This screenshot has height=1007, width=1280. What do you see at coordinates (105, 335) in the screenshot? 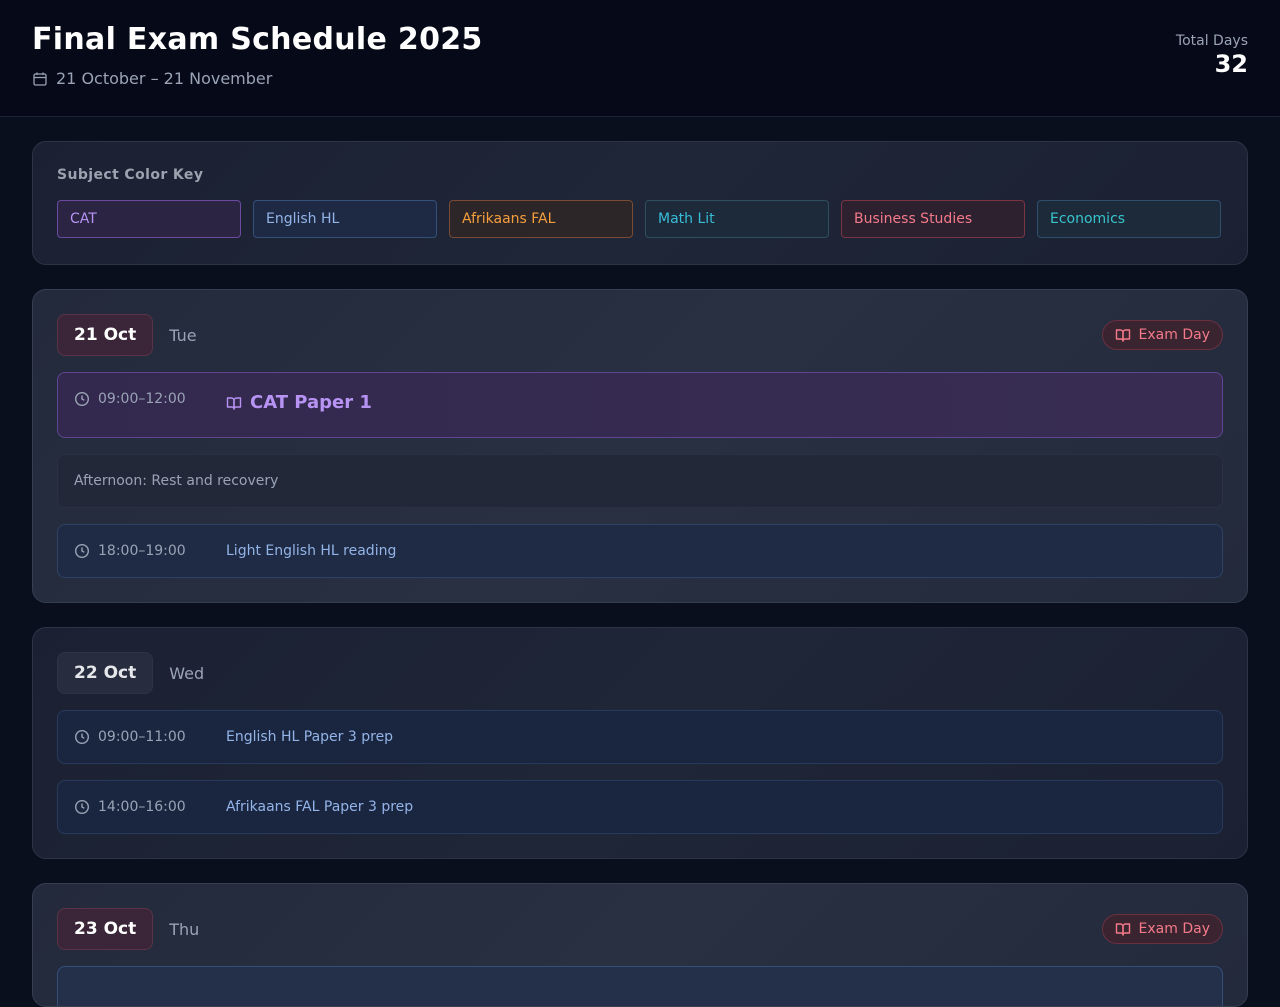
I see `date-pill: 21 Oct` at bounding box center [105, 335].